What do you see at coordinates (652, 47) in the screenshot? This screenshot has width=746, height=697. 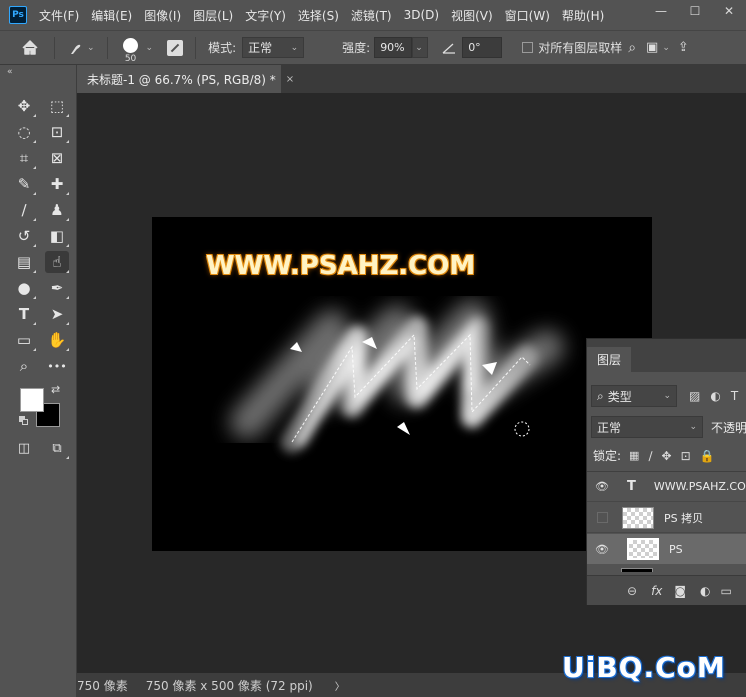 I see `workspace-icon: ▣` at bounding box center [652, 47].